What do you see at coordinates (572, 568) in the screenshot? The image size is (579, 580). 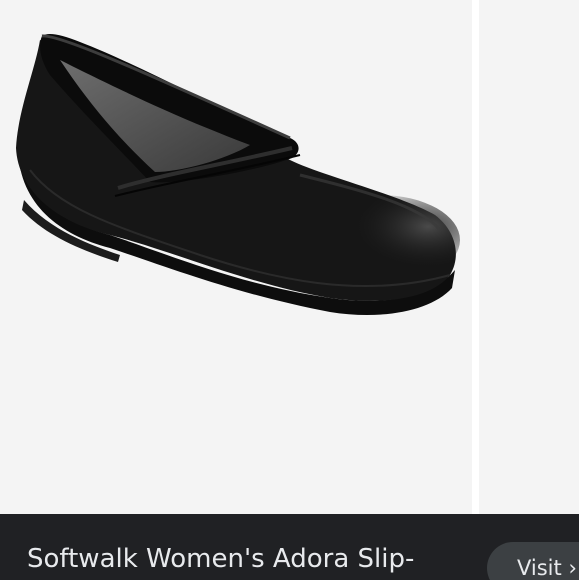 I see `chevron-right-icon: ›` at bounding box center [572, 568].